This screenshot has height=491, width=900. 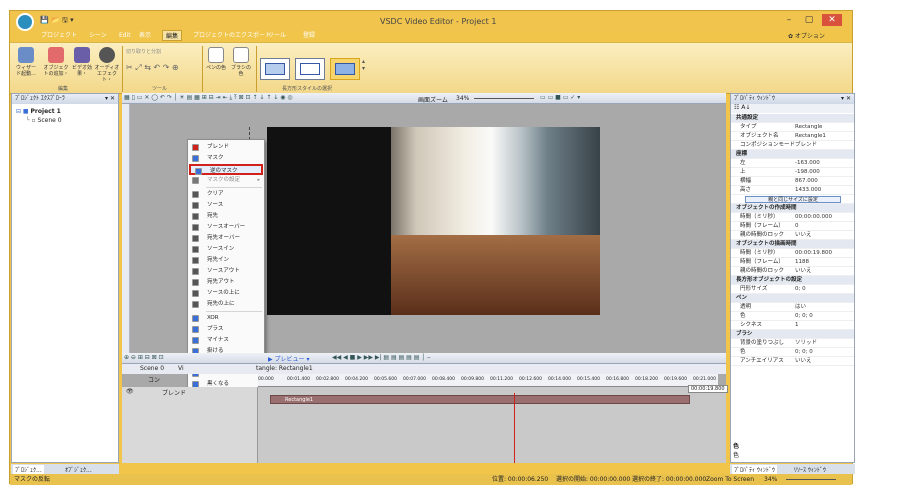 What do you see at coordinates (226, 158) in the screenshot?
I see `context-menu-item: マスク` at bounding box center [226, 158].